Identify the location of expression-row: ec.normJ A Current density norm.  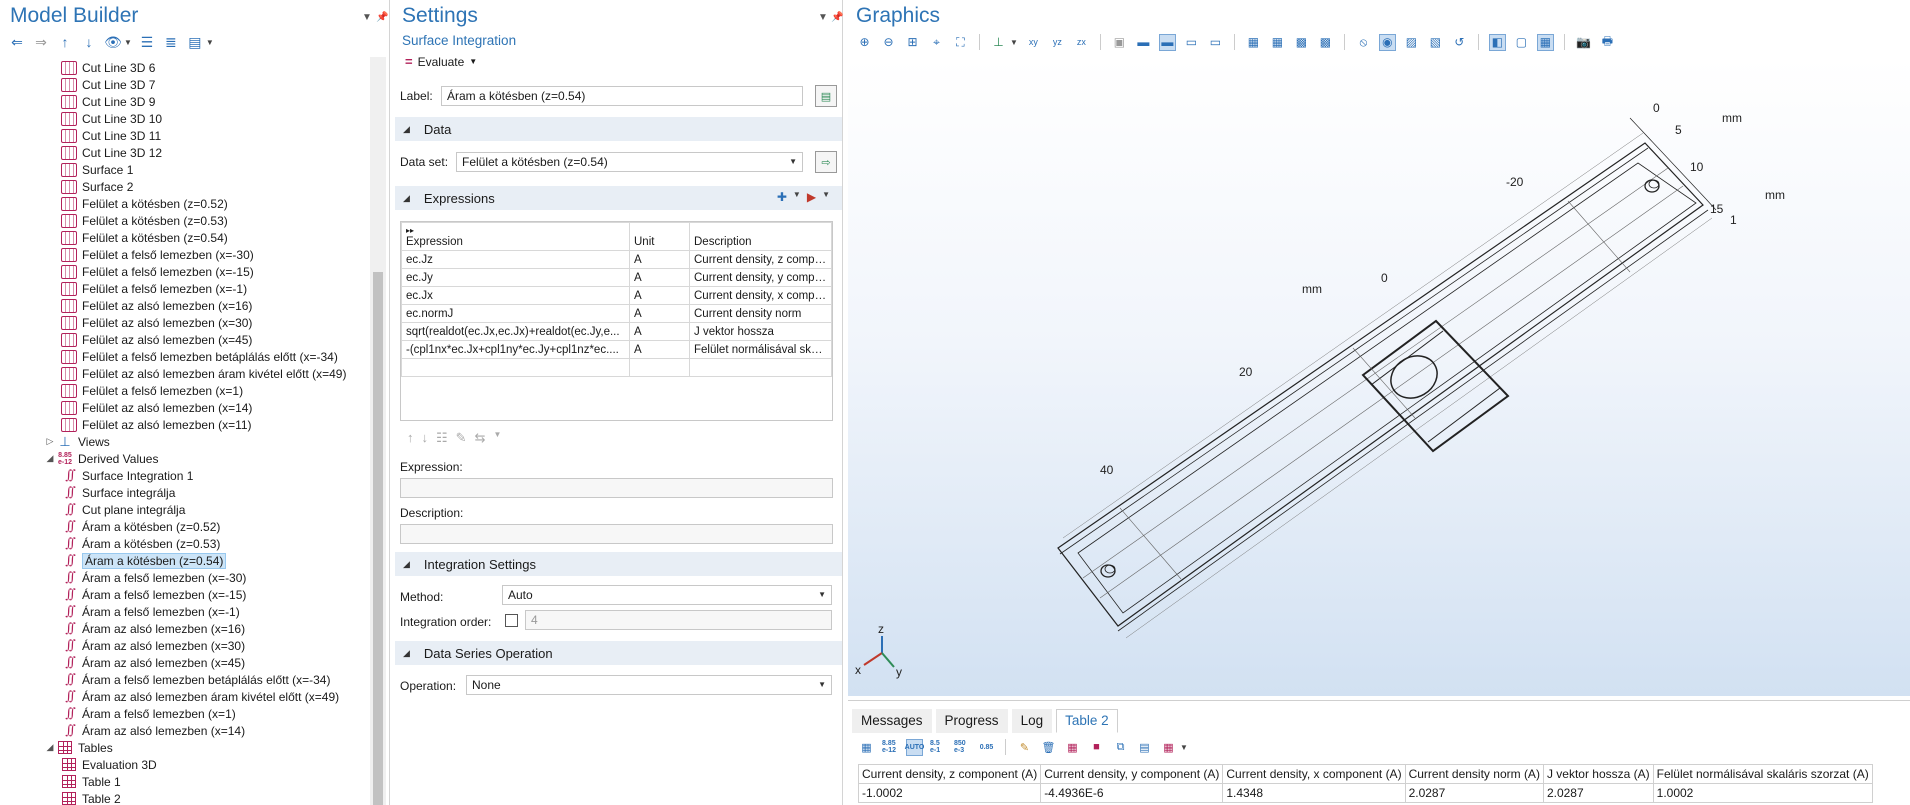
(616, 313).